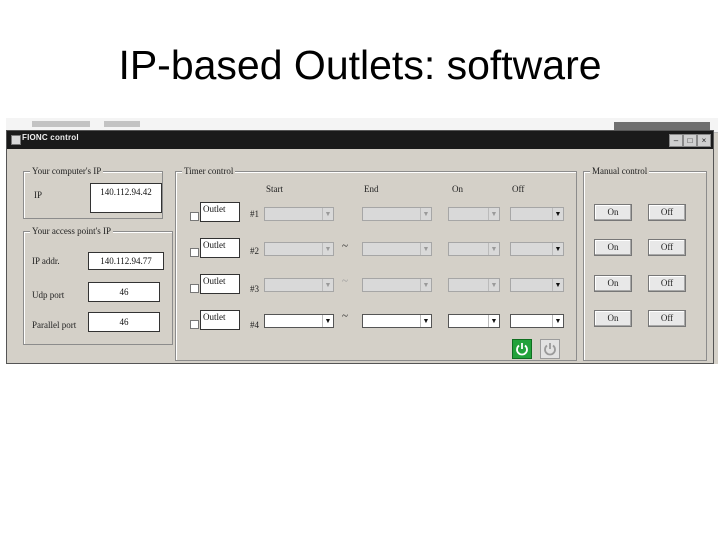 This screenshot has height=540, width=720. What do you see at coordinates (397, 321) in the screenshot?
I see `outlet-4-end-select: ▼` at bounding box center [397, 321].